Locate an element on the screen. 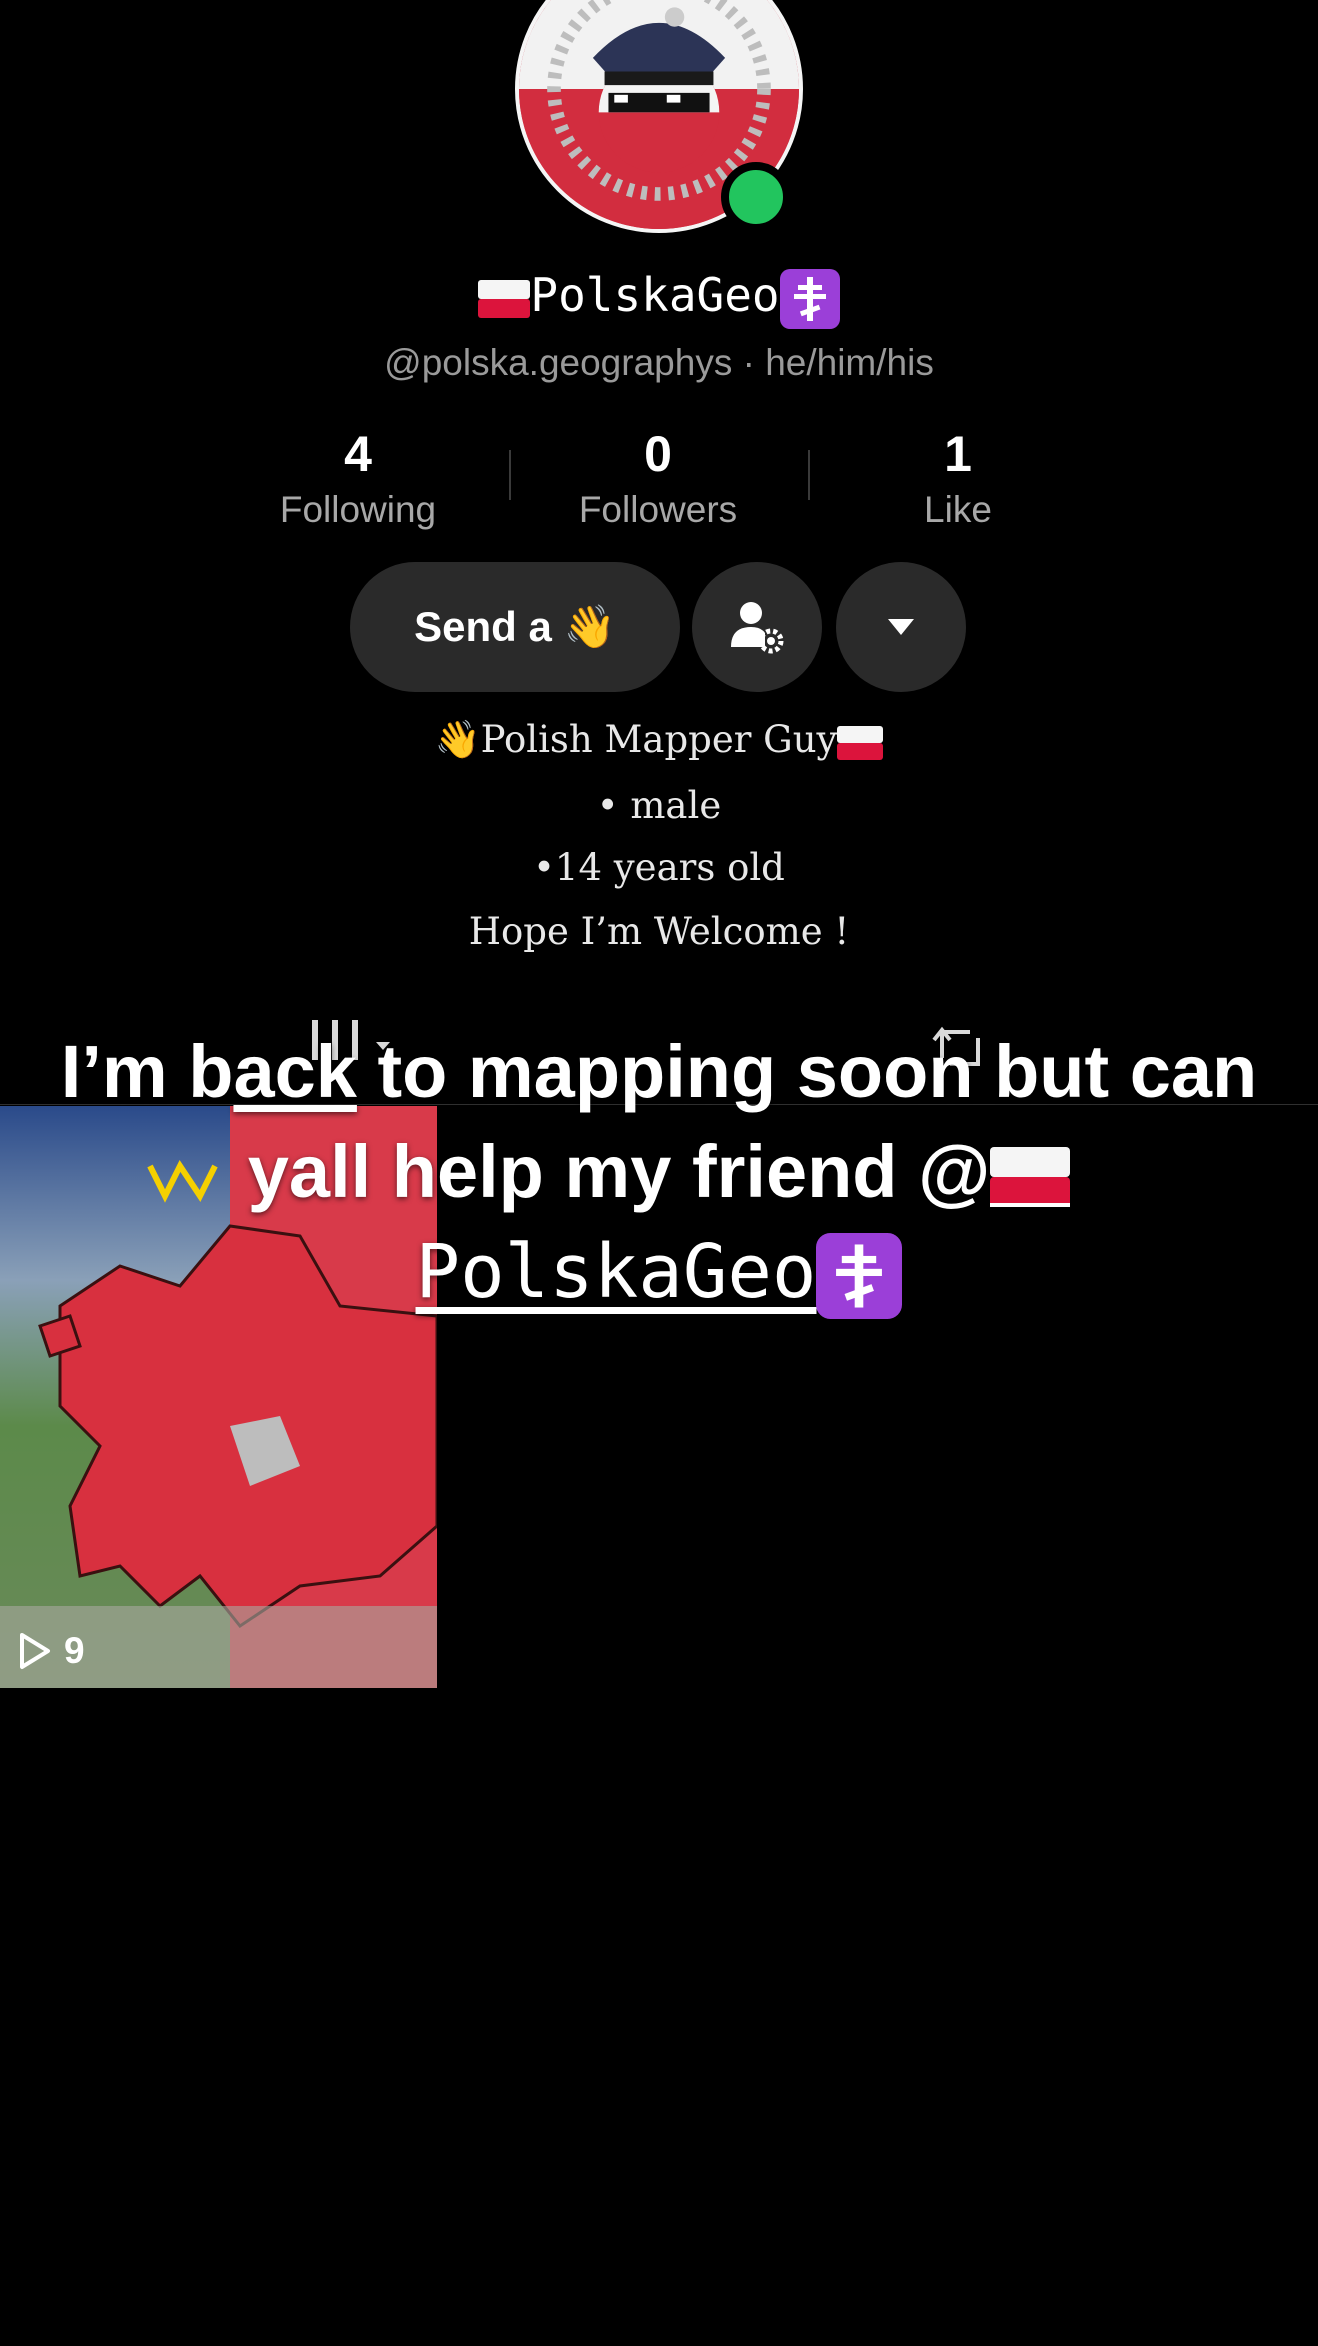  handle-pronouns: @polska.geographys · he/him/his is located at coordinates (659, 362).